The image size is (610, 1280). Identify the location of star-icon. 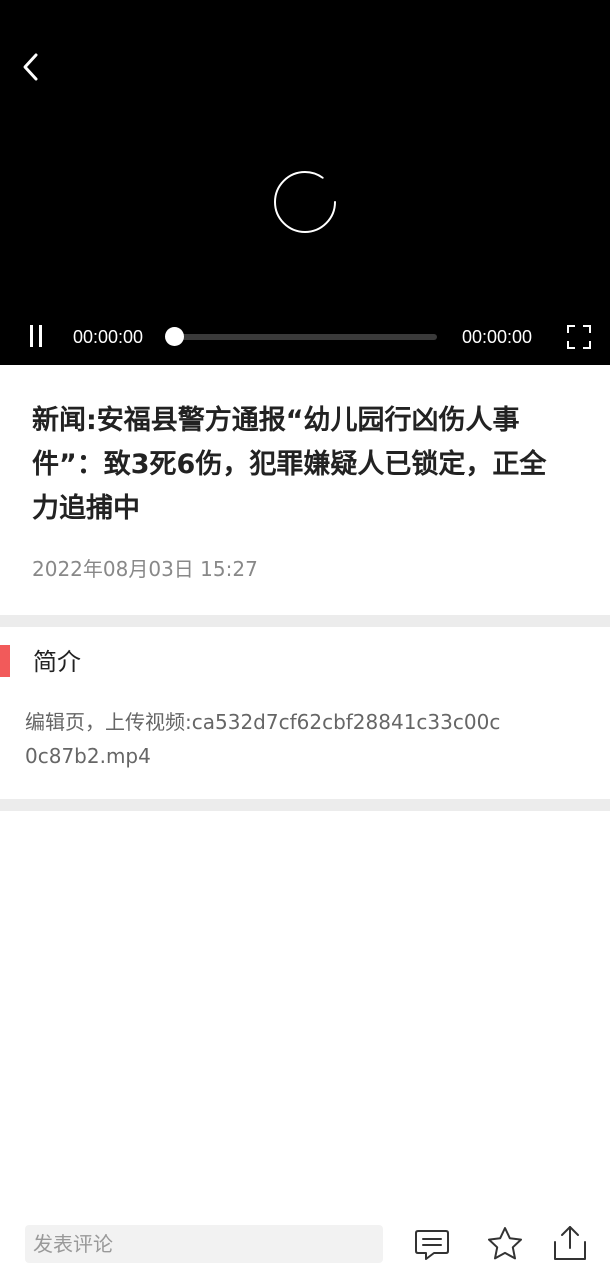
(505, 1244).